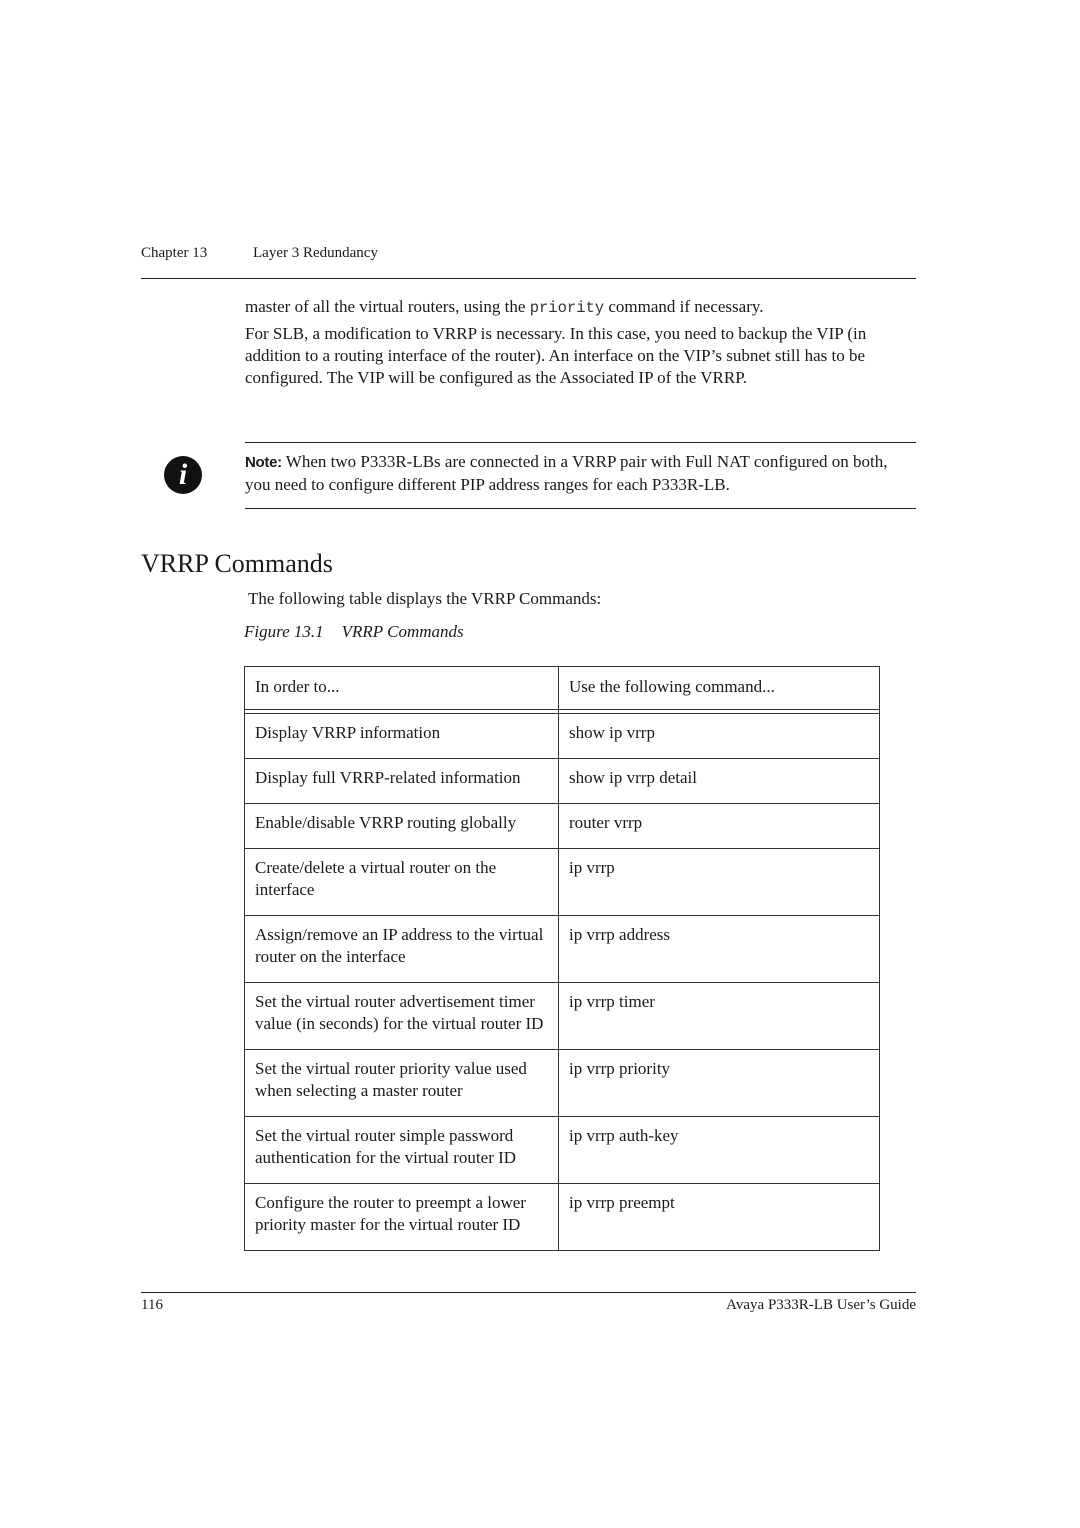 This screenshot has height=1528, width=1080. What do you see at coordinates (821, 1305) in the screenshot?
I see `guide-title: Avaya P333R-LB User’s Guide` at bounding box center [821, 1305].